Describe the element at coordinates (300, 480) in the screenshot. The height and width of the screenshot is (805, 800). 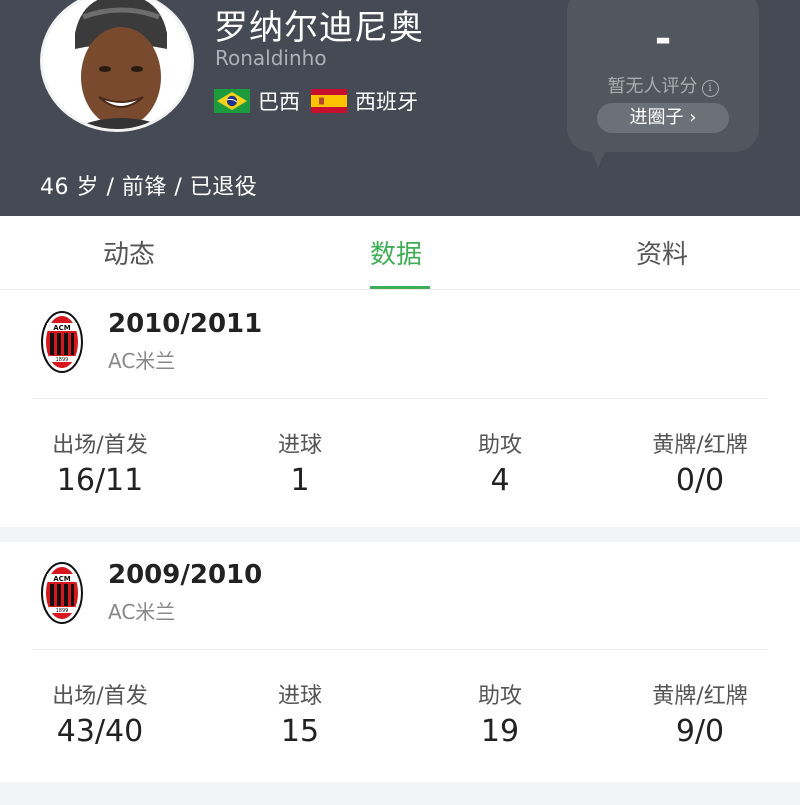
I see `stat-value-goals: 1` at that location.